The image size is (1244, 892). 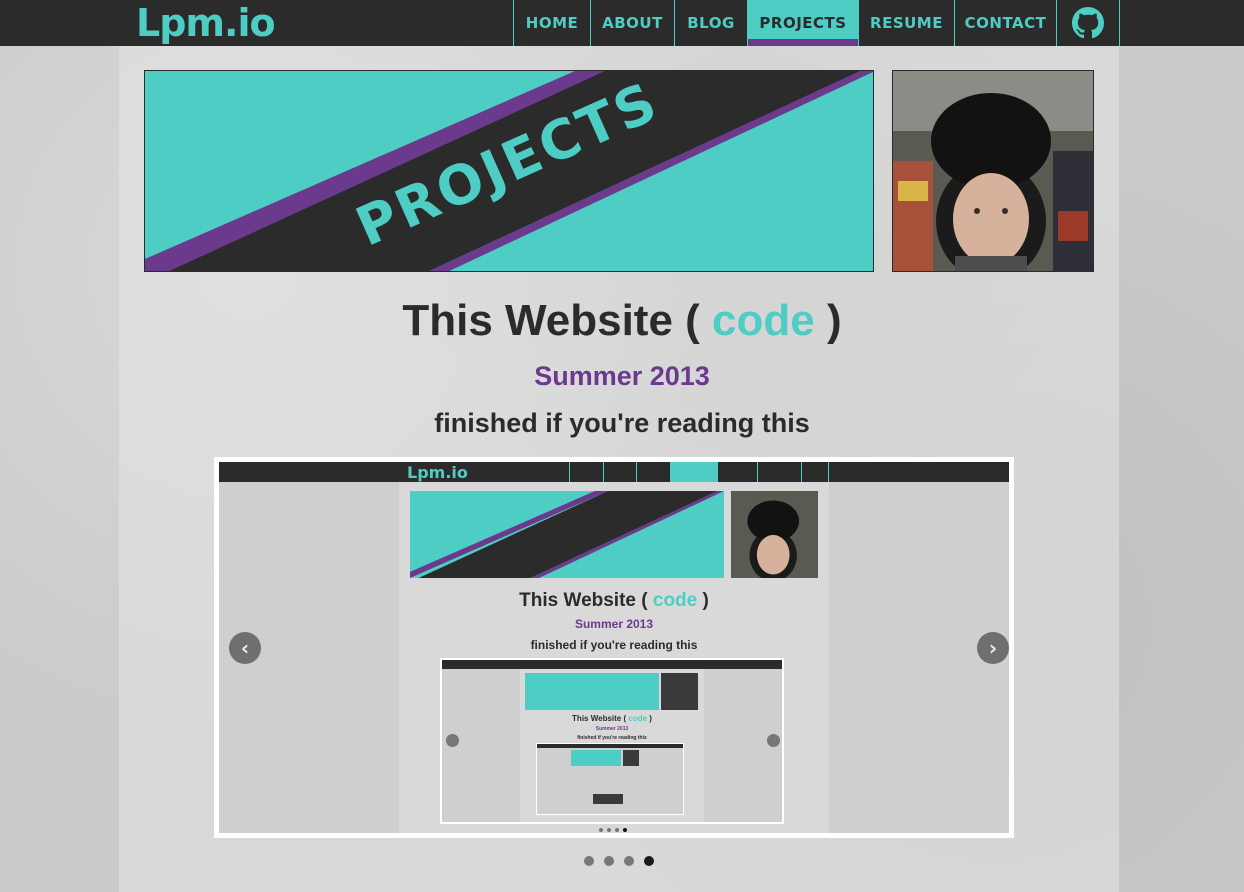 I want to click on chevron-left-icon: ‹, so click(x=245, y=648).